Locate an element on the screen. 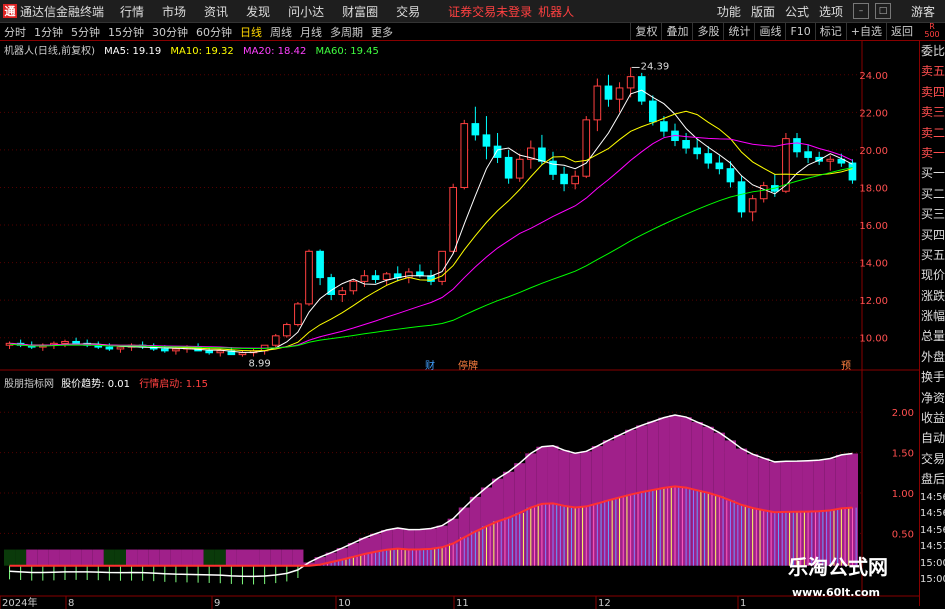 This screenshot has height=609, width=945. ma60-label: MA60: 19.45 is located at coordinates (347, 51).